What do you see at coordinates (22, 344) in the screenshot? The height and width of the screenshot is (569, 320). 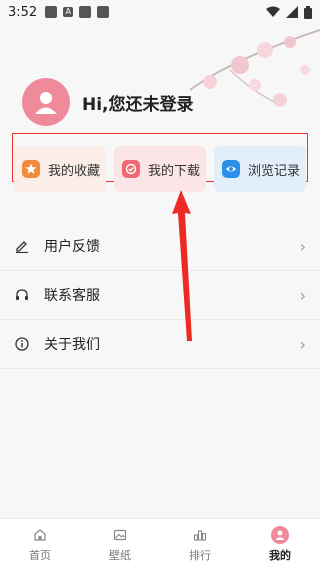 I see `info-icon` at bounding box center [22, 344].